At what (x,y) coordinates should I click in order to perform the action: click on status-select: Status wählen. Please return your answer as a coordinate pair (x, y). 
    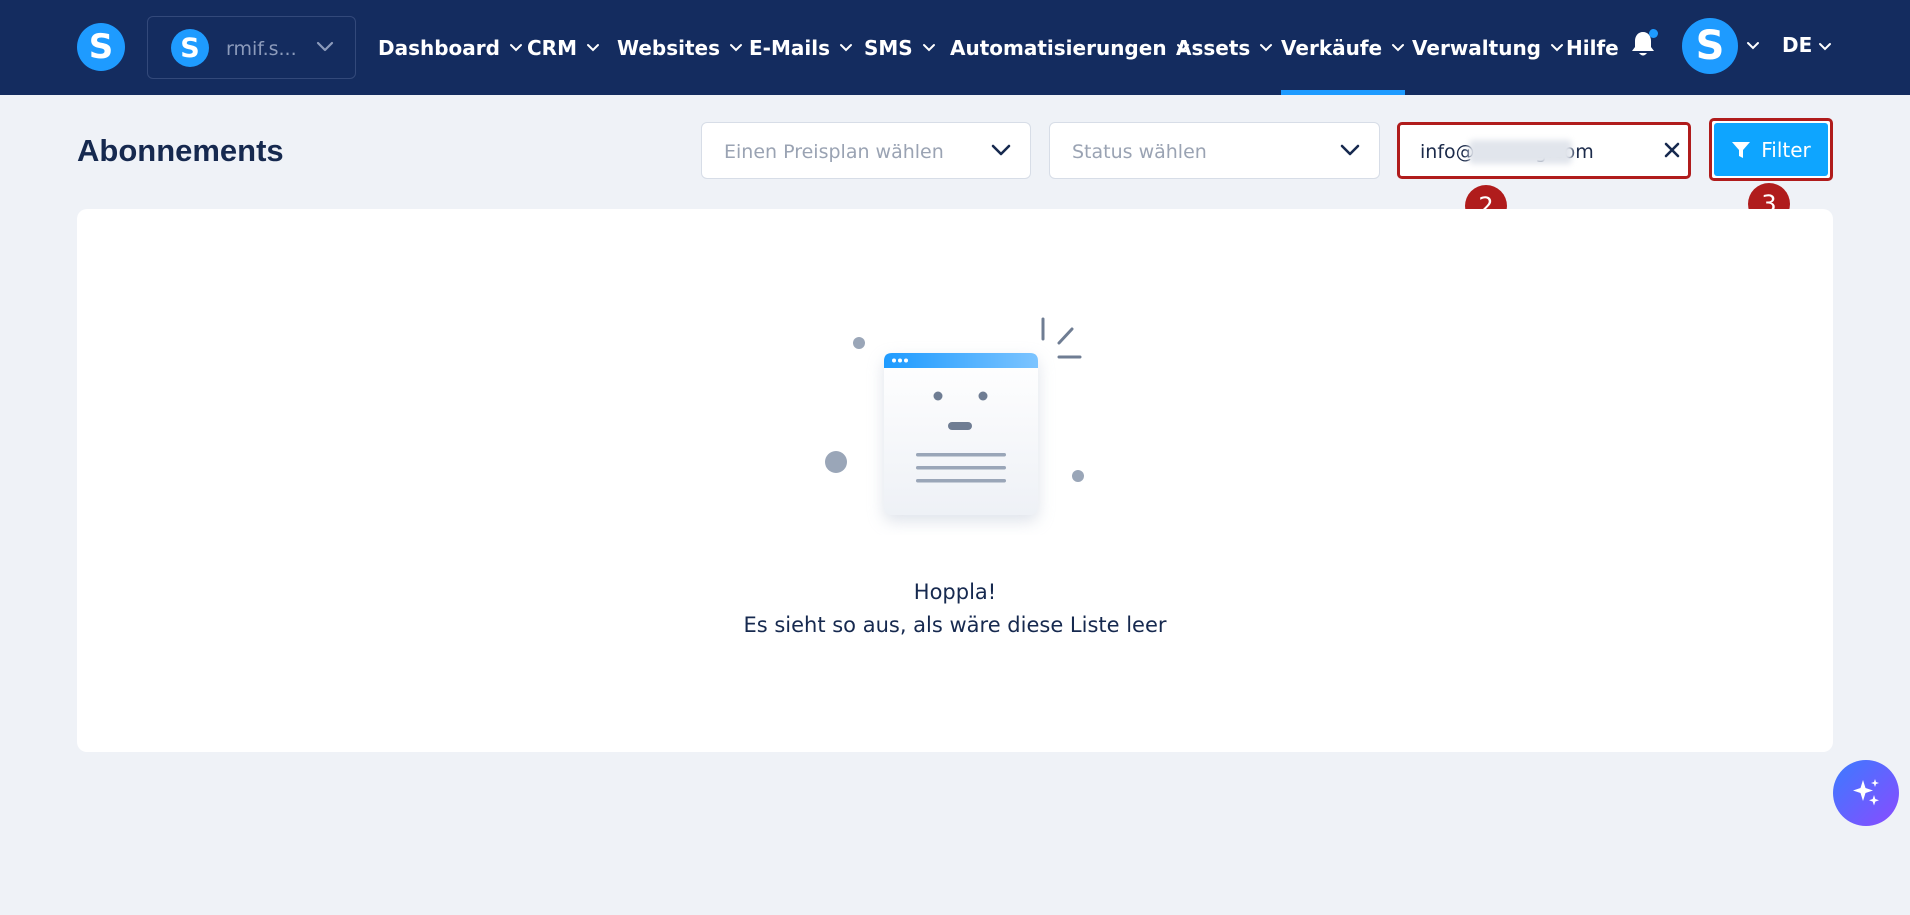
    Looking at the image, I should click on (1214, 150).